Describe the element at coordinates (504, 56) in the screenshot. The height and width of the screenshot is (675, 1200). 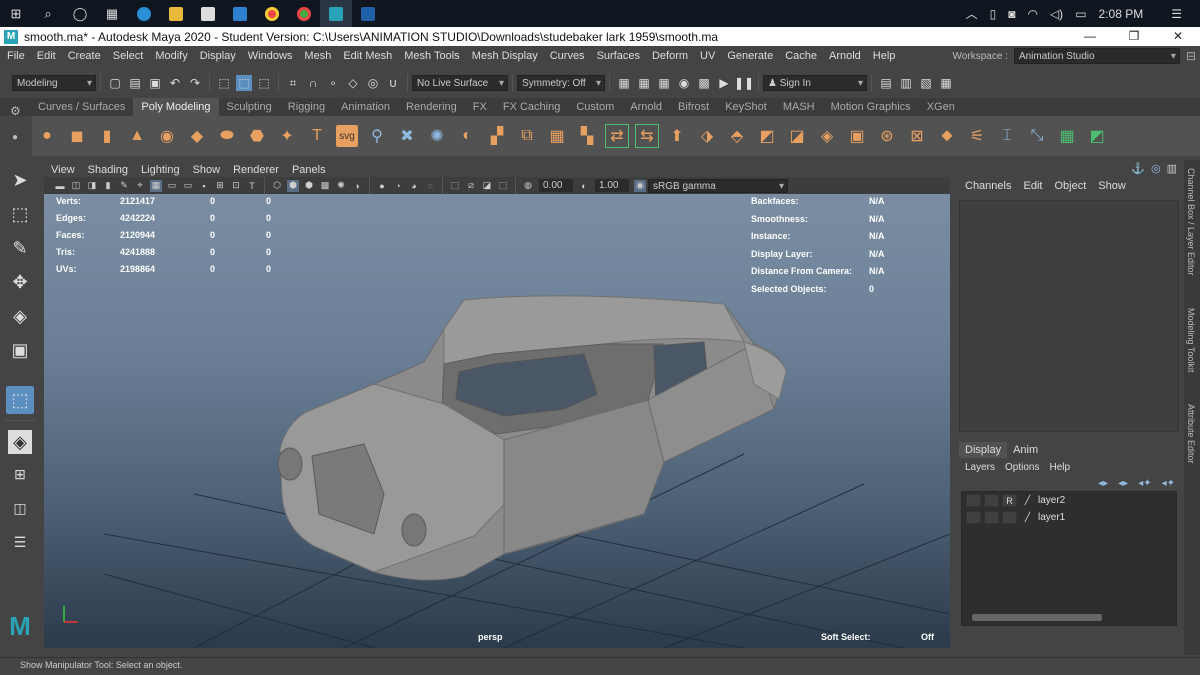
I see `menu-mesh-display: Mesh Display` at that location.